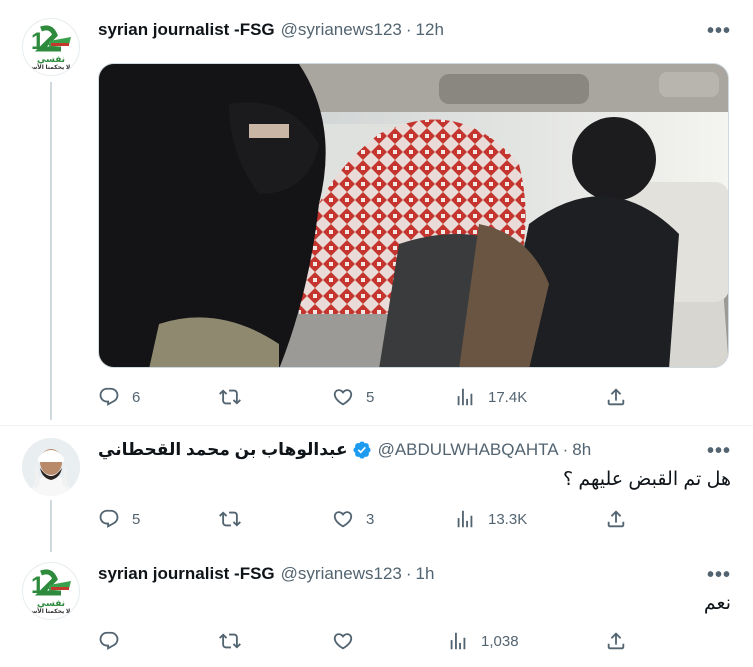 This screenshot has width=753, height=667. I want to click on like-count: 5, so click(370, 397).